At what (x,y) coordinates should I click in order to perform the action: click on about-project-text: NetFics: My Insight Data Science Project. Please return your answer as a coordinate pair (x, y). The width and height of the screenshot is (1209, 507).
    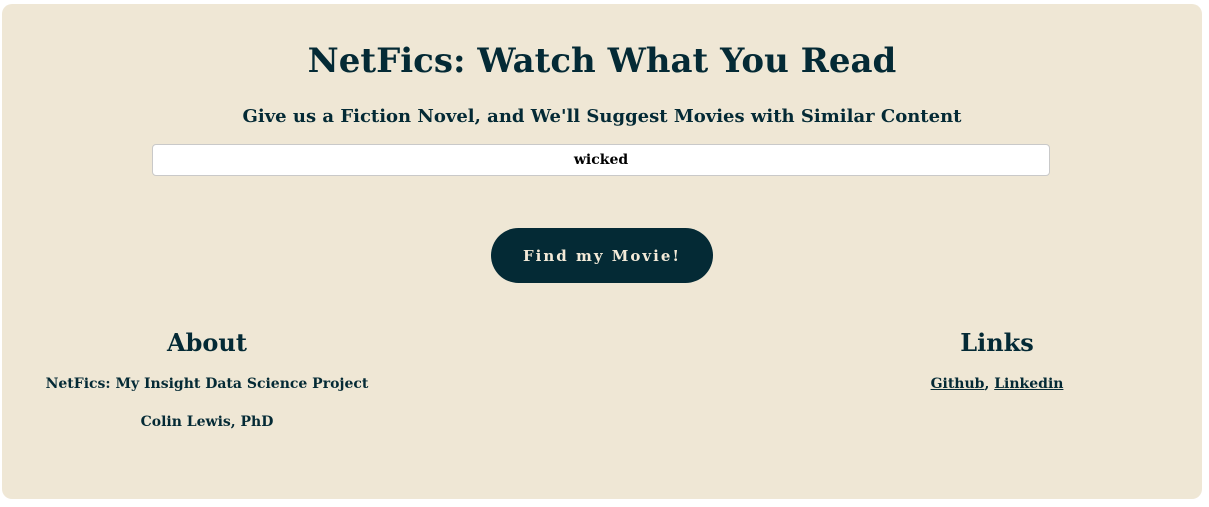
    Looking at the image, I should click on (207, 384).